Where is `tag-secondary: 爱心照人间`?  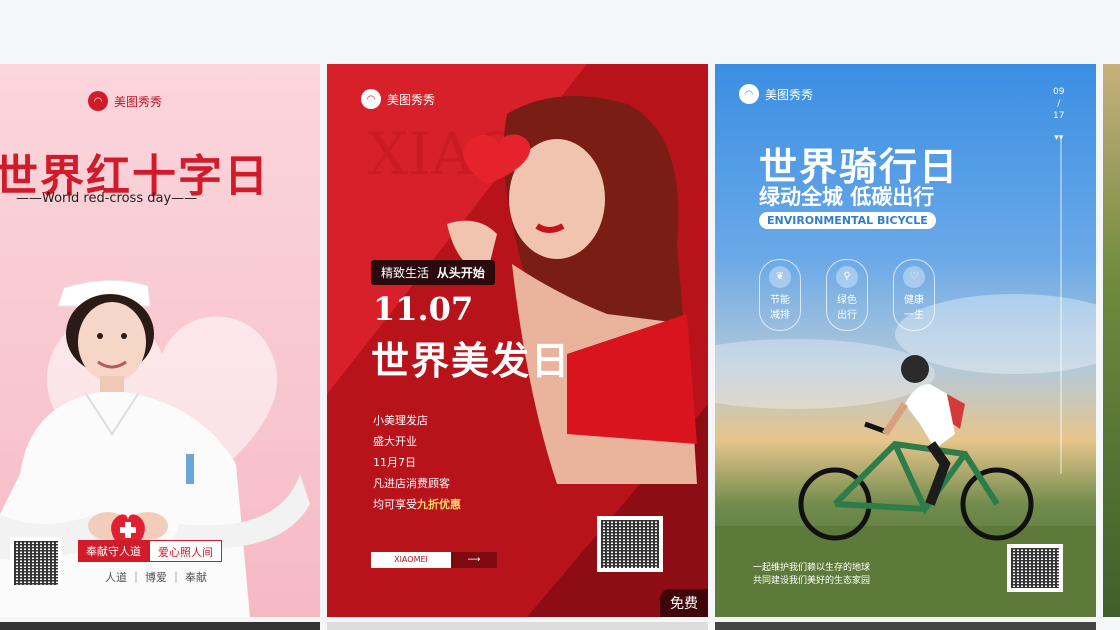 tag-secondary: 爱心照人间 is located at coordinates (185, 551).